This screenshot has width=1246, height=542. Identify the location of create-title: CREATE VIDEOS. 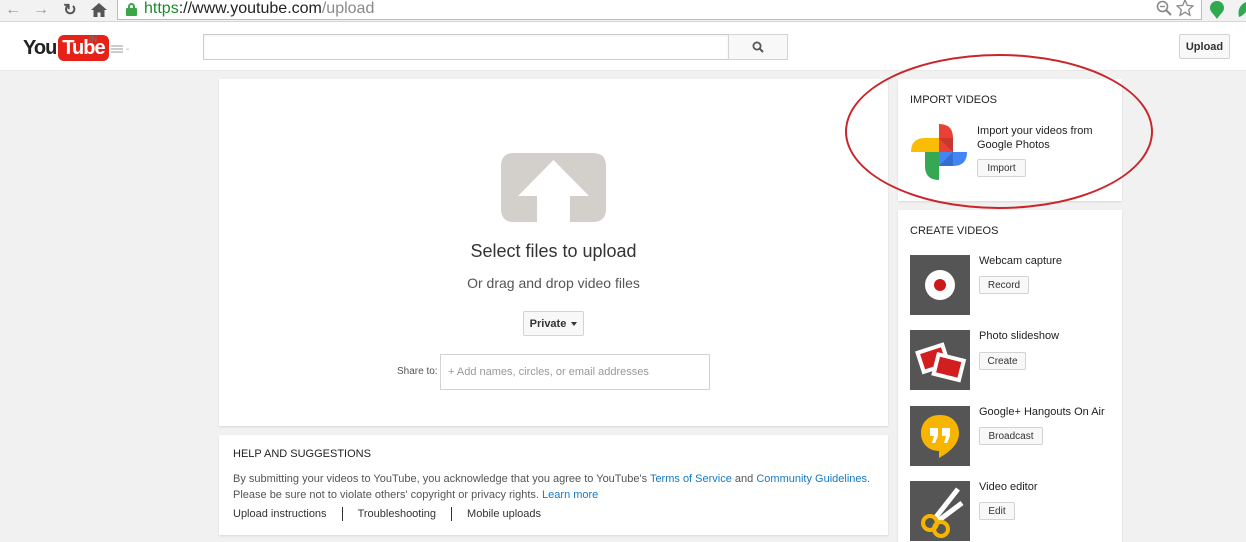
(954, 231).